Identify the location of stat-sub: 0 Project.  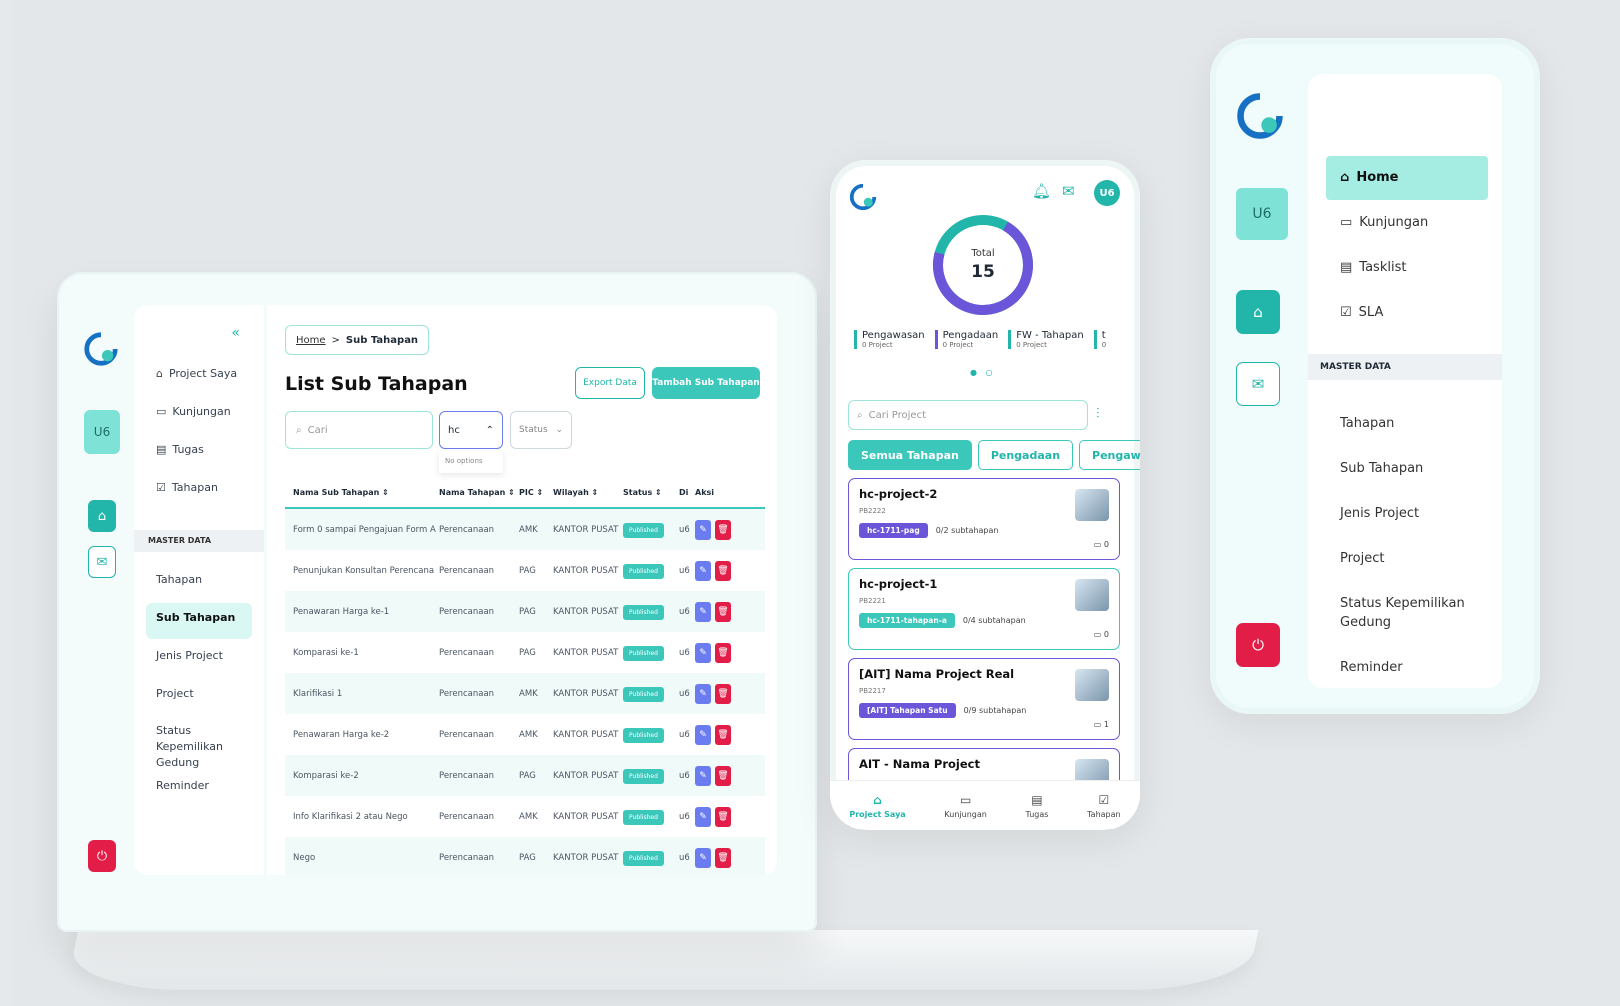
(958, 345).